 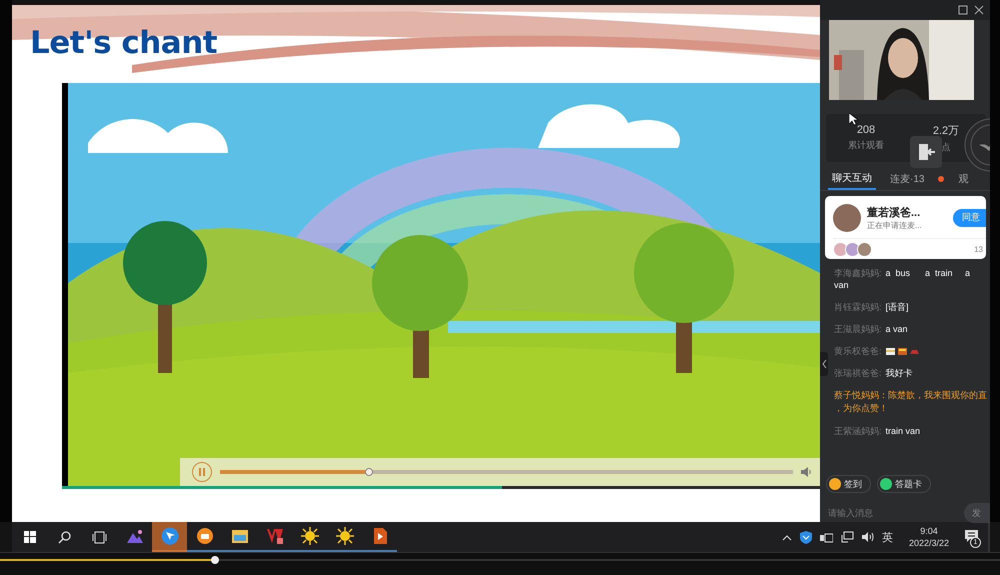 I want to click on cursor-icon, so click(x=854, y=119).